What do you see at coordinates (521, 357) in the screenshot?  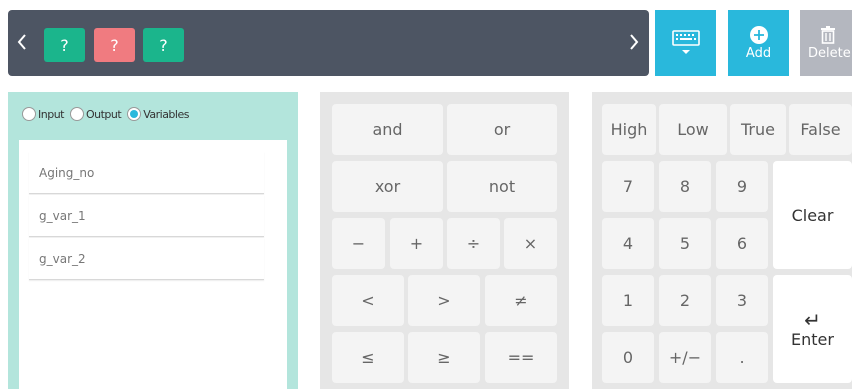 I see `op-equal-button: ==` at bounding box center [521, 357].